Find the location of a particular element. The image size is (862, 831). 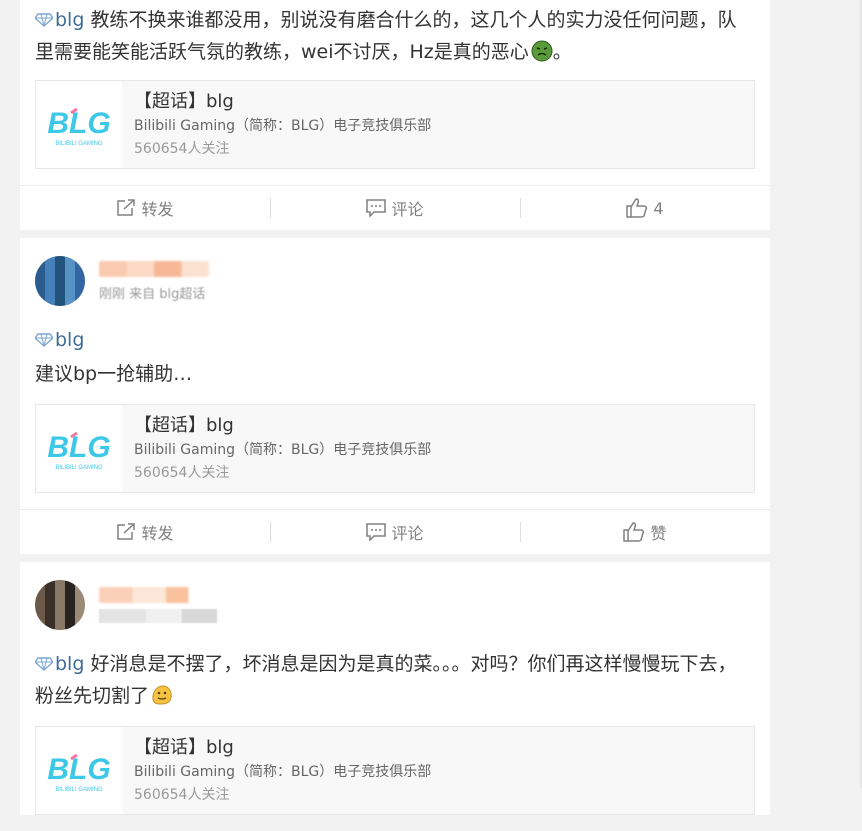

like-button: 4 is located at coordinates (645, 208).